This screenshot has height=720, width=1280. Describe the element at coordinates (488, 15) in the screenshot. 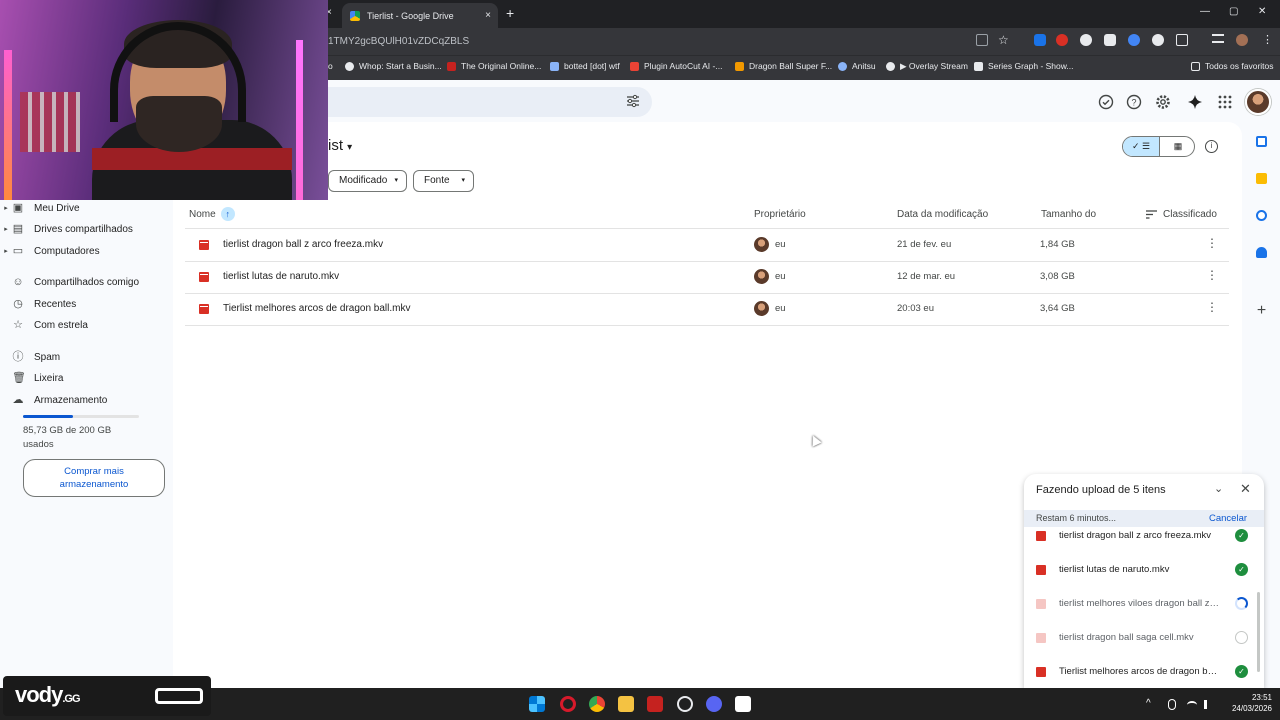

I see `tab-close-button: ×` at that location.